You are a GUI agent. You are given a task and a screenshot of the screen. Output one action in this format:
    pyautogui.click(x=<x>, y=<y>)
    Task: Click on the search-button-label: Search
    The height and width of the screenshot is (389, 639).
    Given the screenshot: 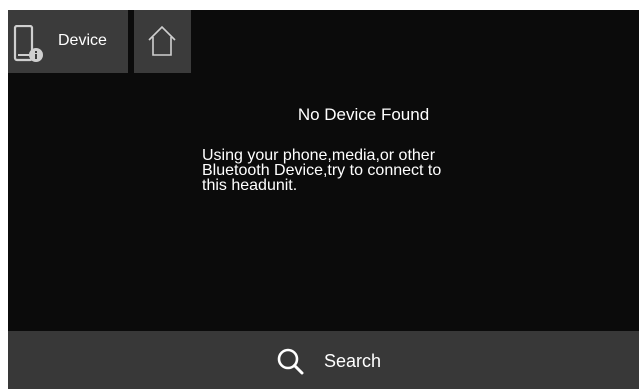 What is the action you would take?
    pyautogui.click(x=353, y=361)
    